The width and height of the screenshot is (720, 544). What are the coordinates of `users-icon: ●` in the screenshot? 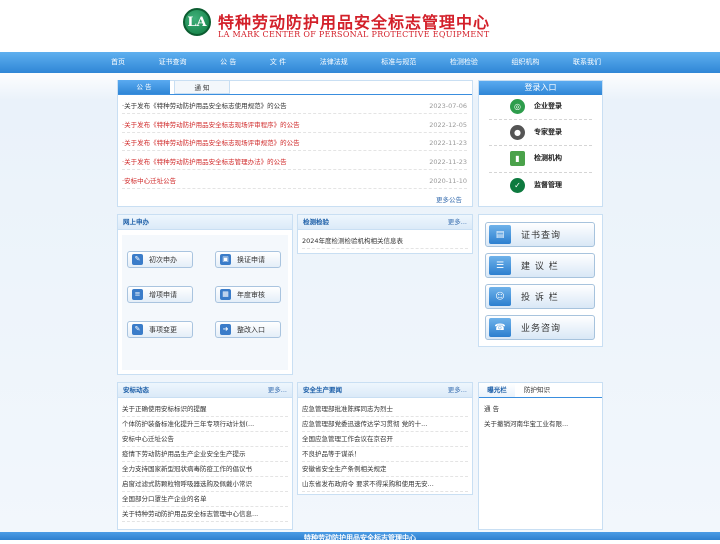 It's located at (517, 132).